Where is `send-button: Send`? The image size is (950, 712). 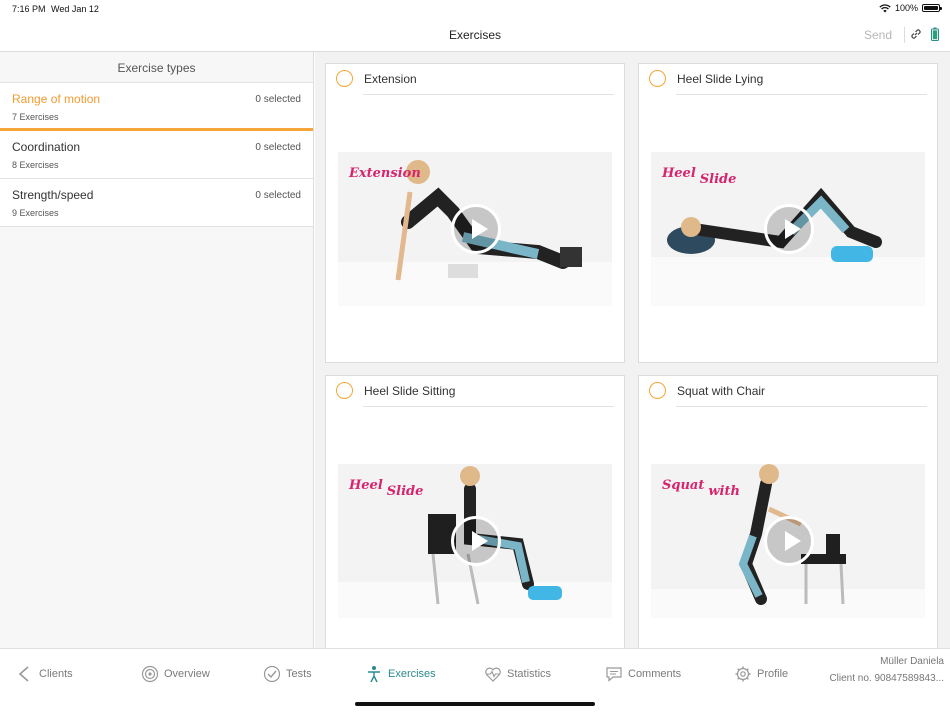 send-button: Send is located at coordinates (878, 35).